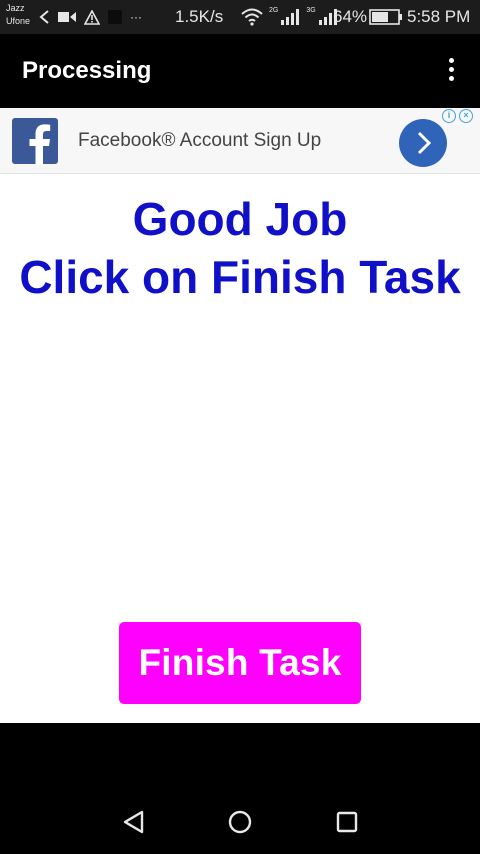 The image size is (480, 854). I want to click on chevron-right-icon, so click(423, 143).